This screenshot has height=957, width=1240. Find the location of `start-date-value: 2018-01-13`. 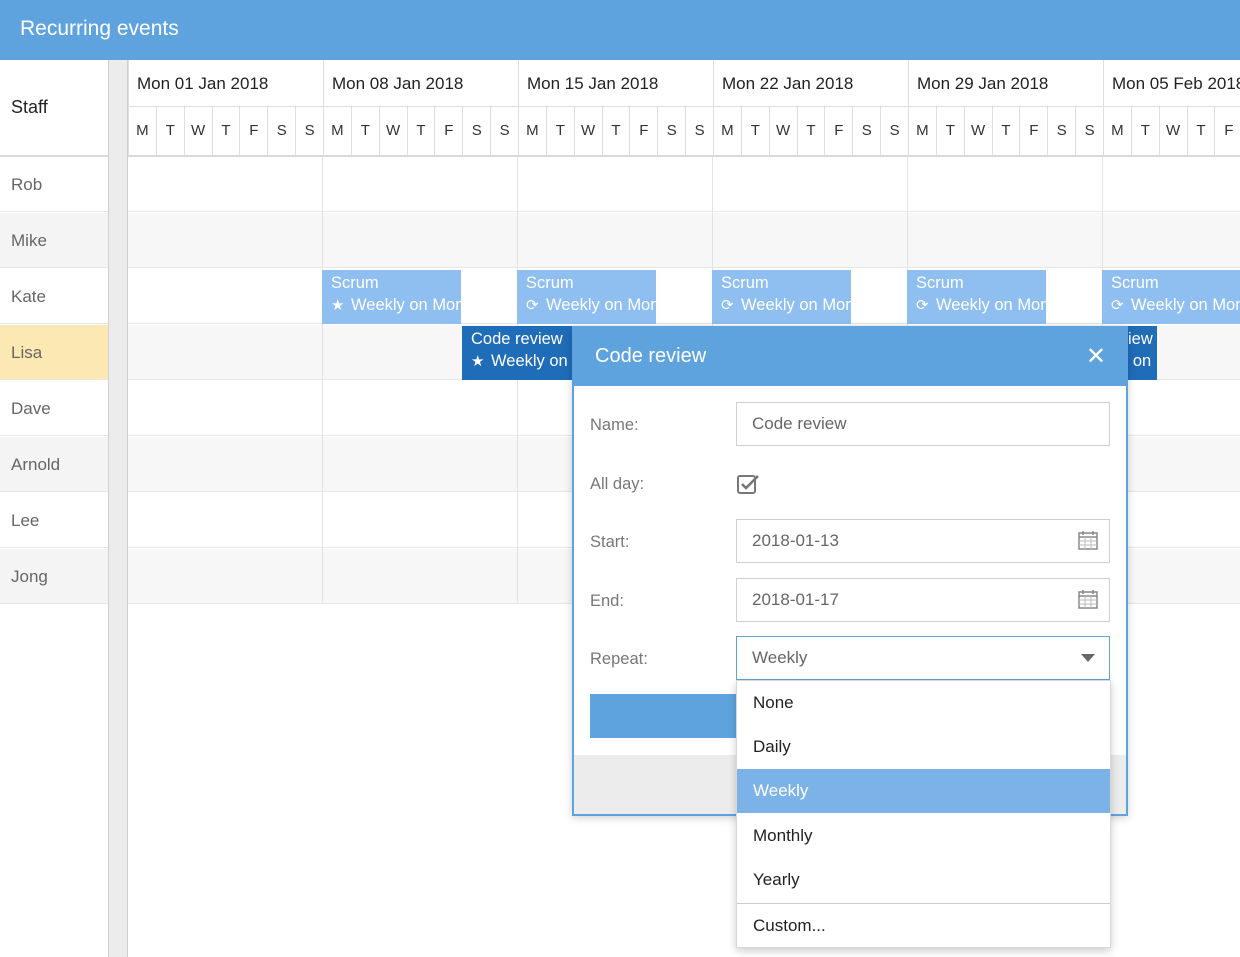

start-date-value: 2018-01-13 is located at coordinates (795, 540).